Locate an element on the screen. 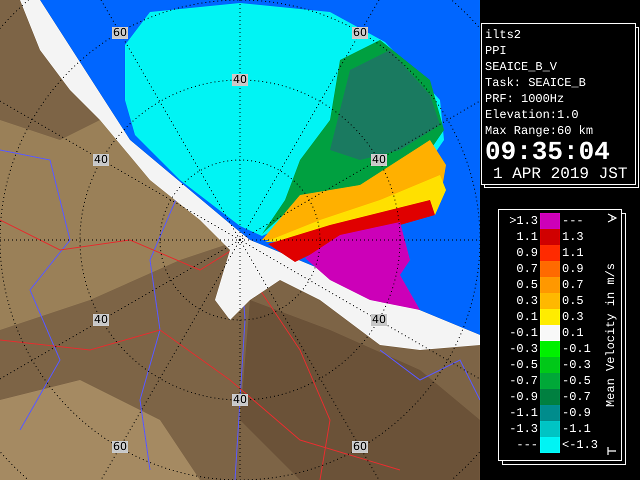  info-line: Task: SEAICE_B is located at coordinates (536, 83).